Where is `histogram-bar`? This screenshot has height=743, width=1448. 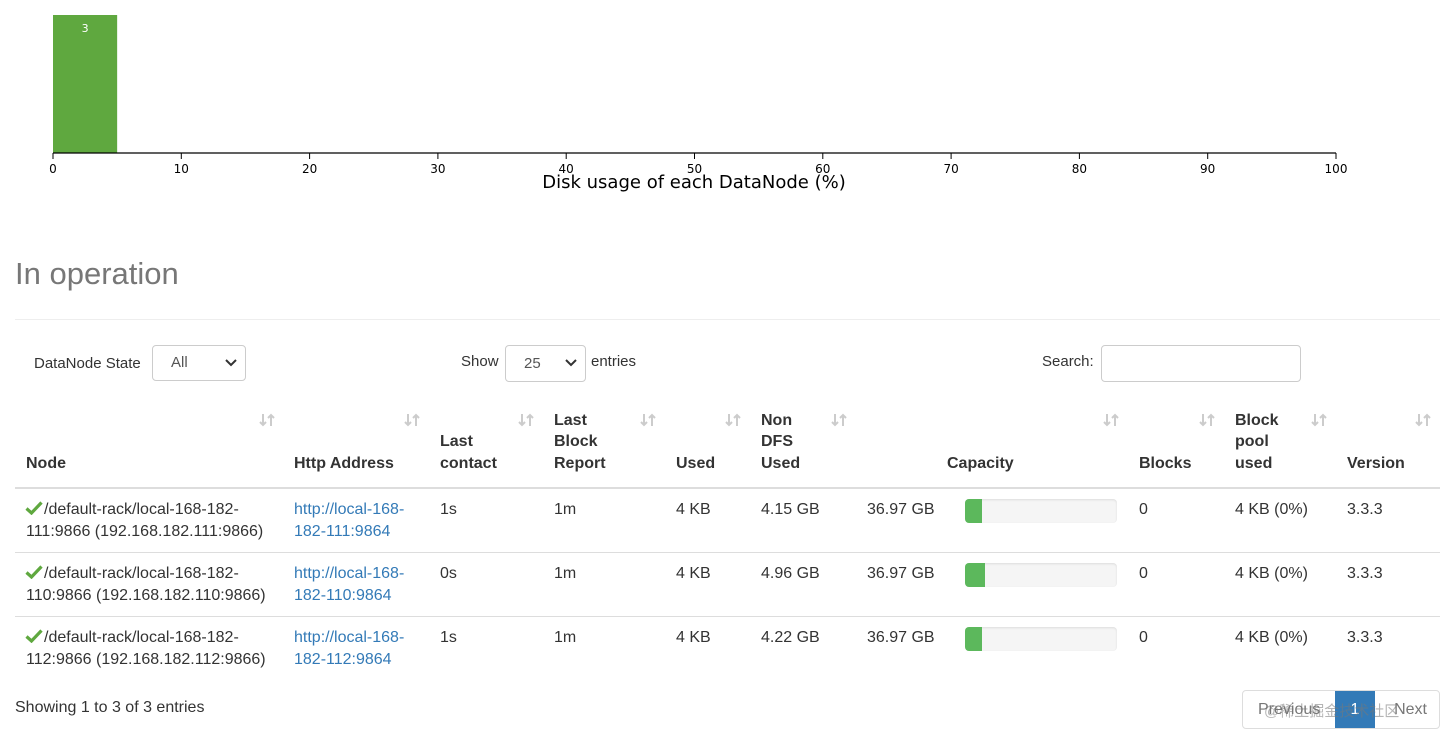
histogram-bar is located at coordinates (85, 84).